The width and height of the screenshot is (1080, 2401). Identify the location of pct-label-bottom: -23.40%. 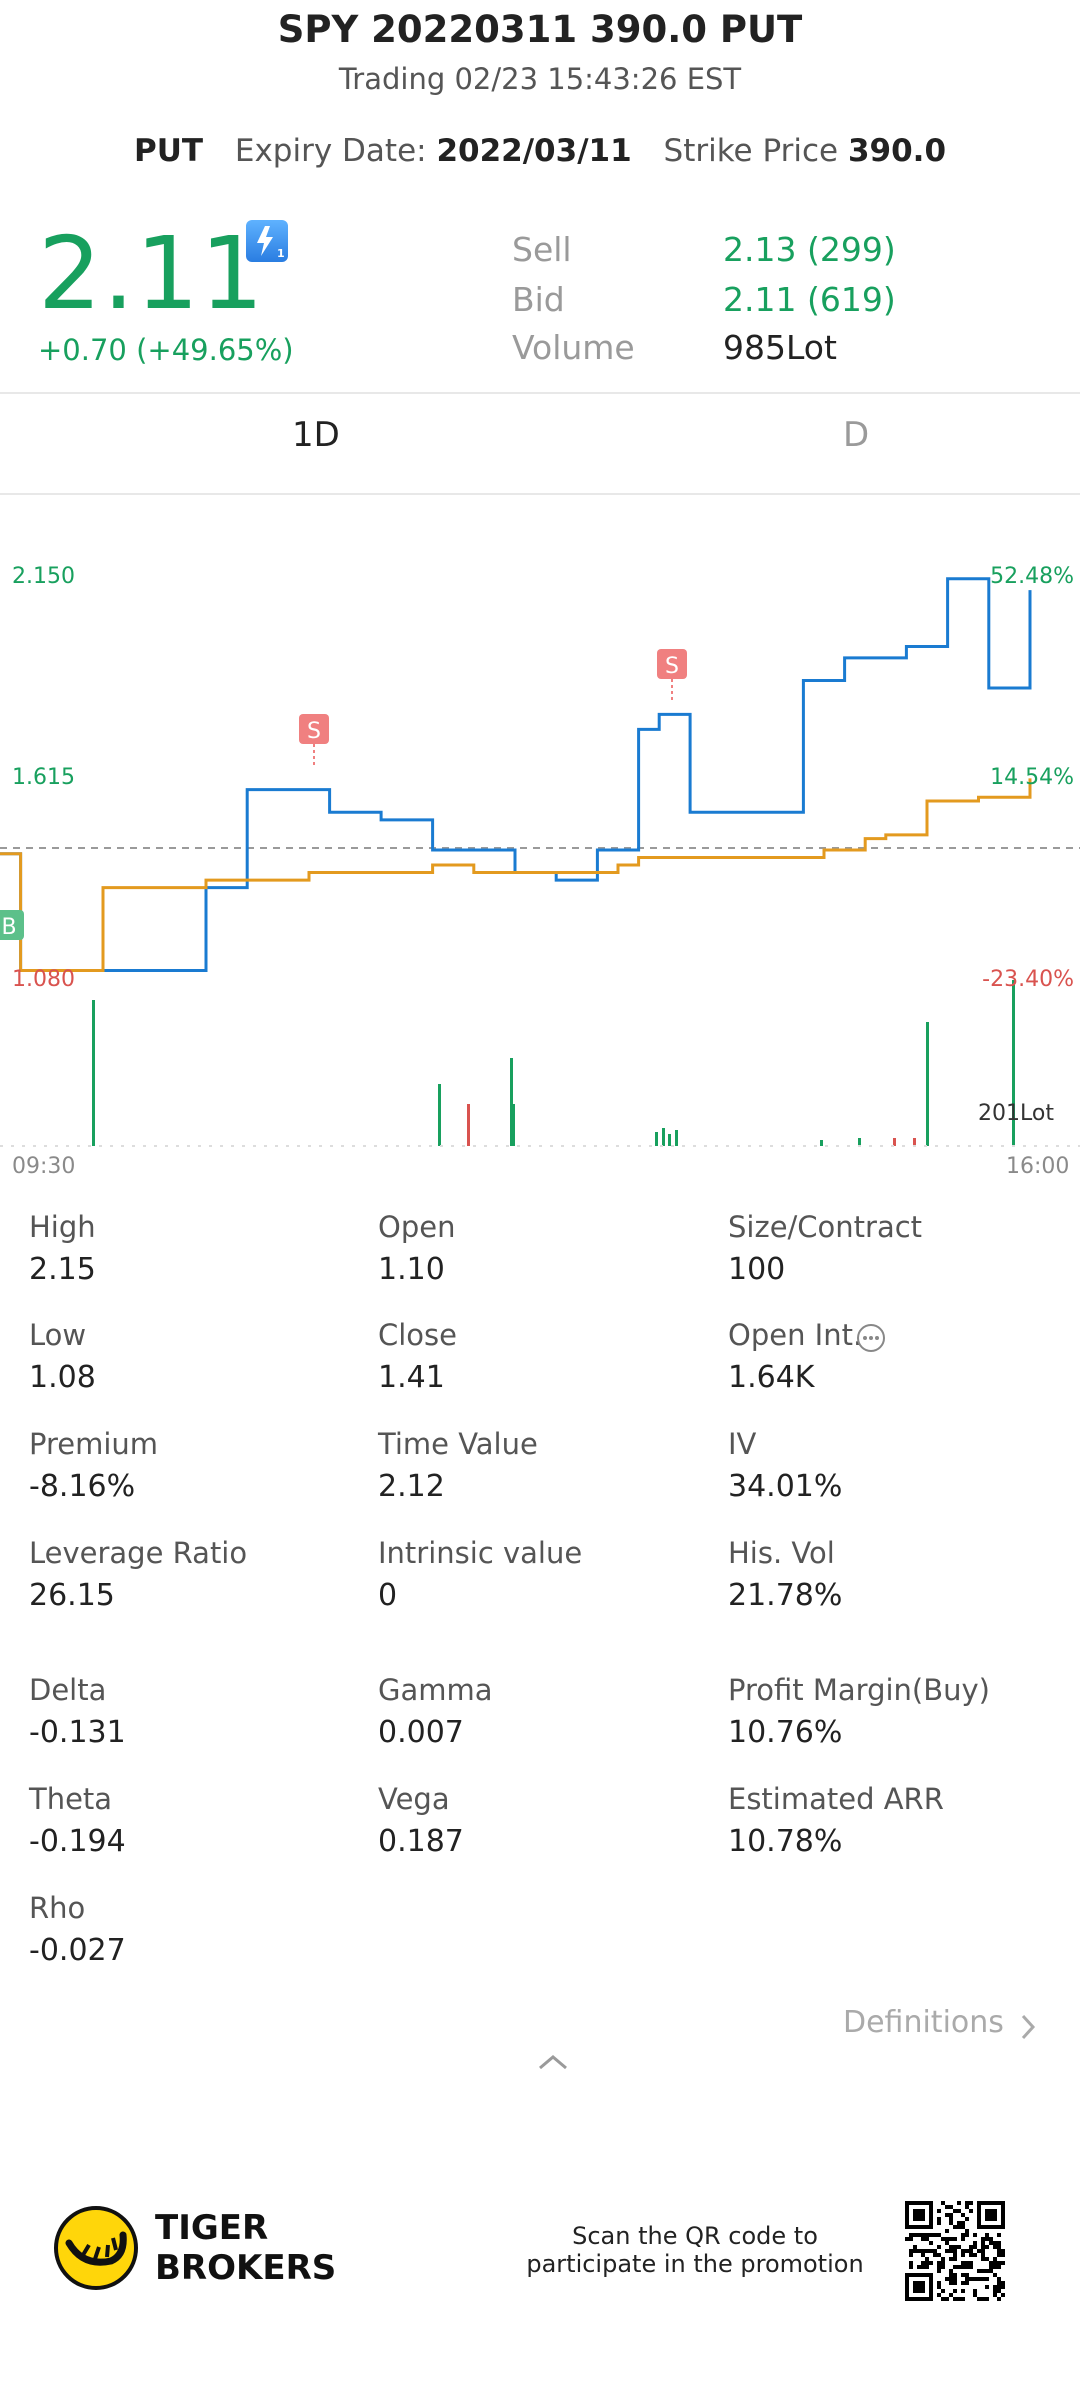
(1028, 979).